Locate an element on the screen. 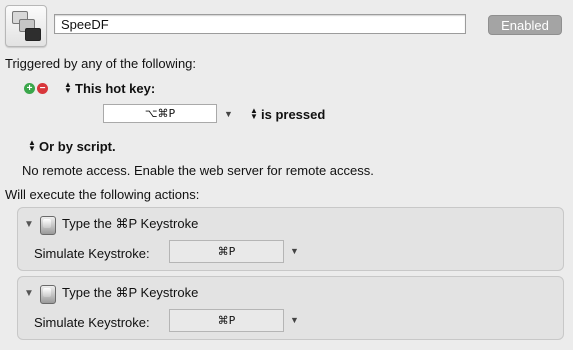 The width and height of the screenshot is (573, 350). add-trigger-button: + is located at coordinates (29, 88).